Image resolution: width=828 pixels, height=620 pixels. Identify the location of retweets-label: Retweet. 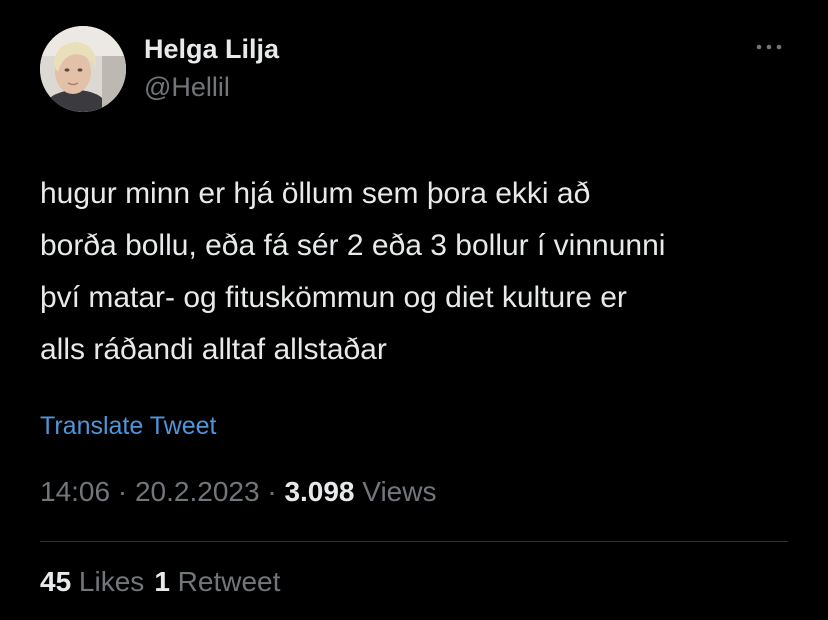
(225, 581).